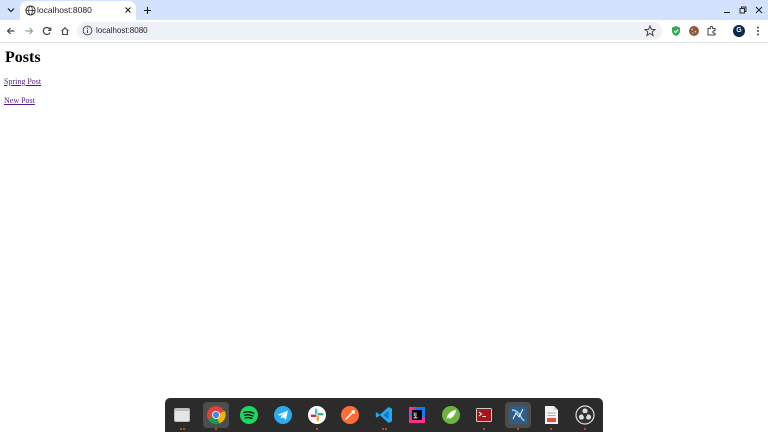 This screenshot has width=768, height=432. I want to click on info-icon, so click(87, 30).